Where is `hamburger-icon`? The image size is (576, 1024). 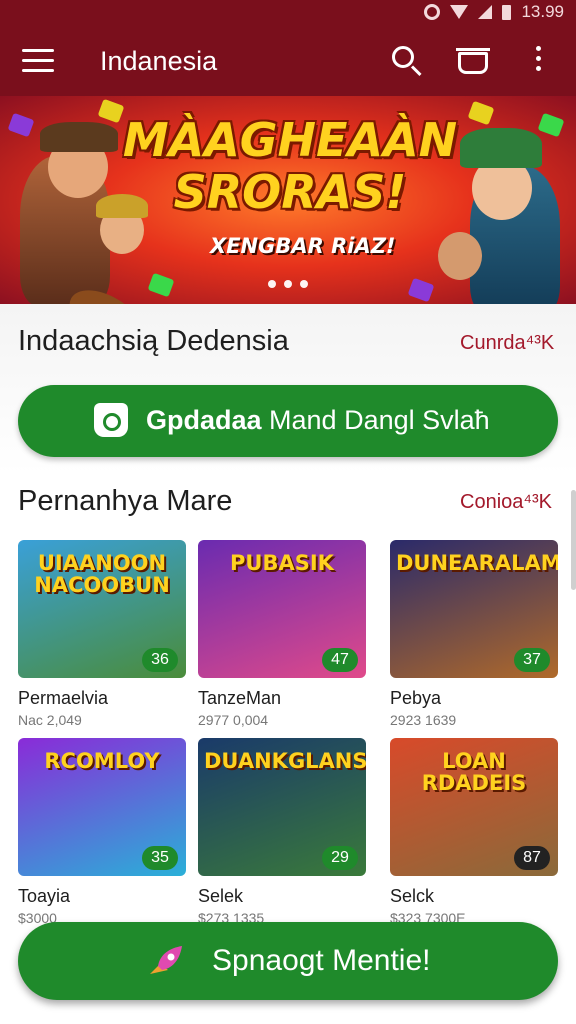 hamburger-icon is located at coordinates (38, 61).